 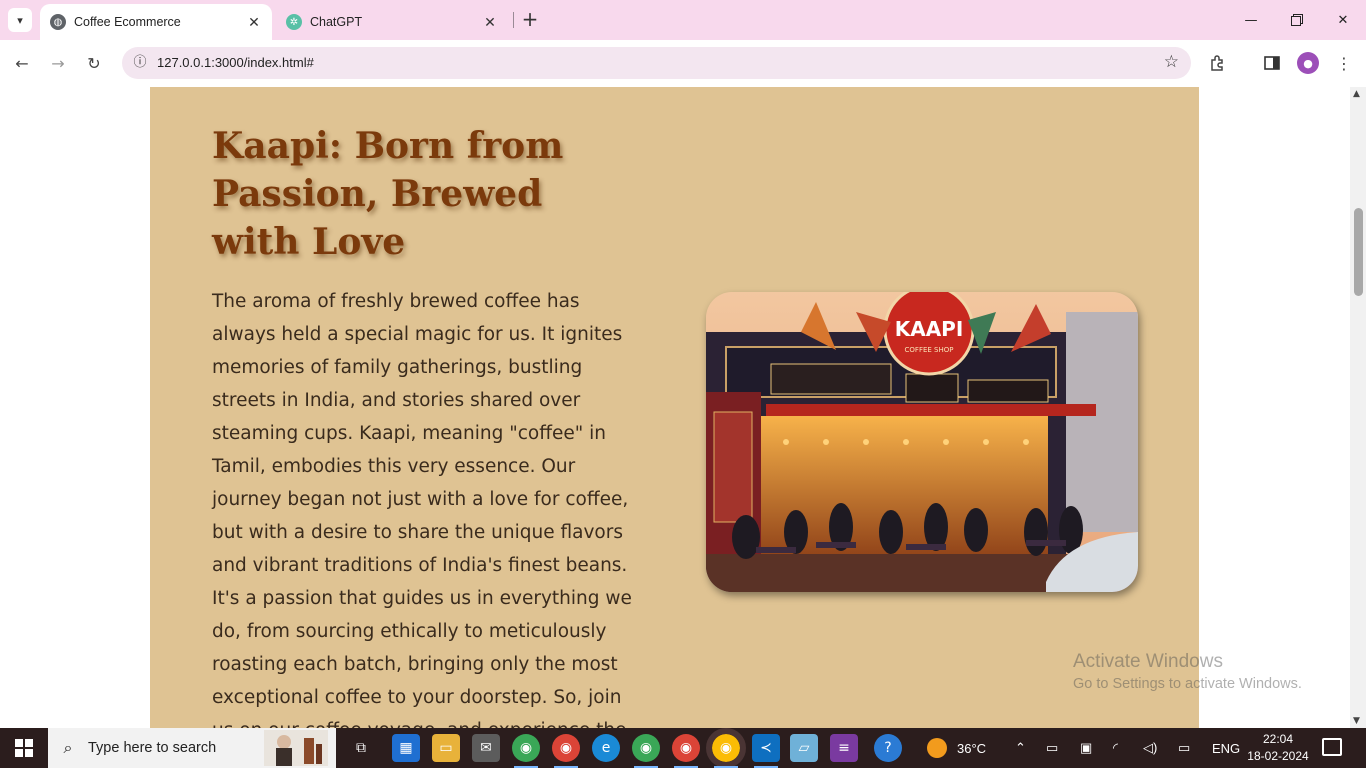 What do you see at coordinates (152, 748) in the screenshot?
I see `search-placeholder: Type here to search` at bounding box center [152, 748].